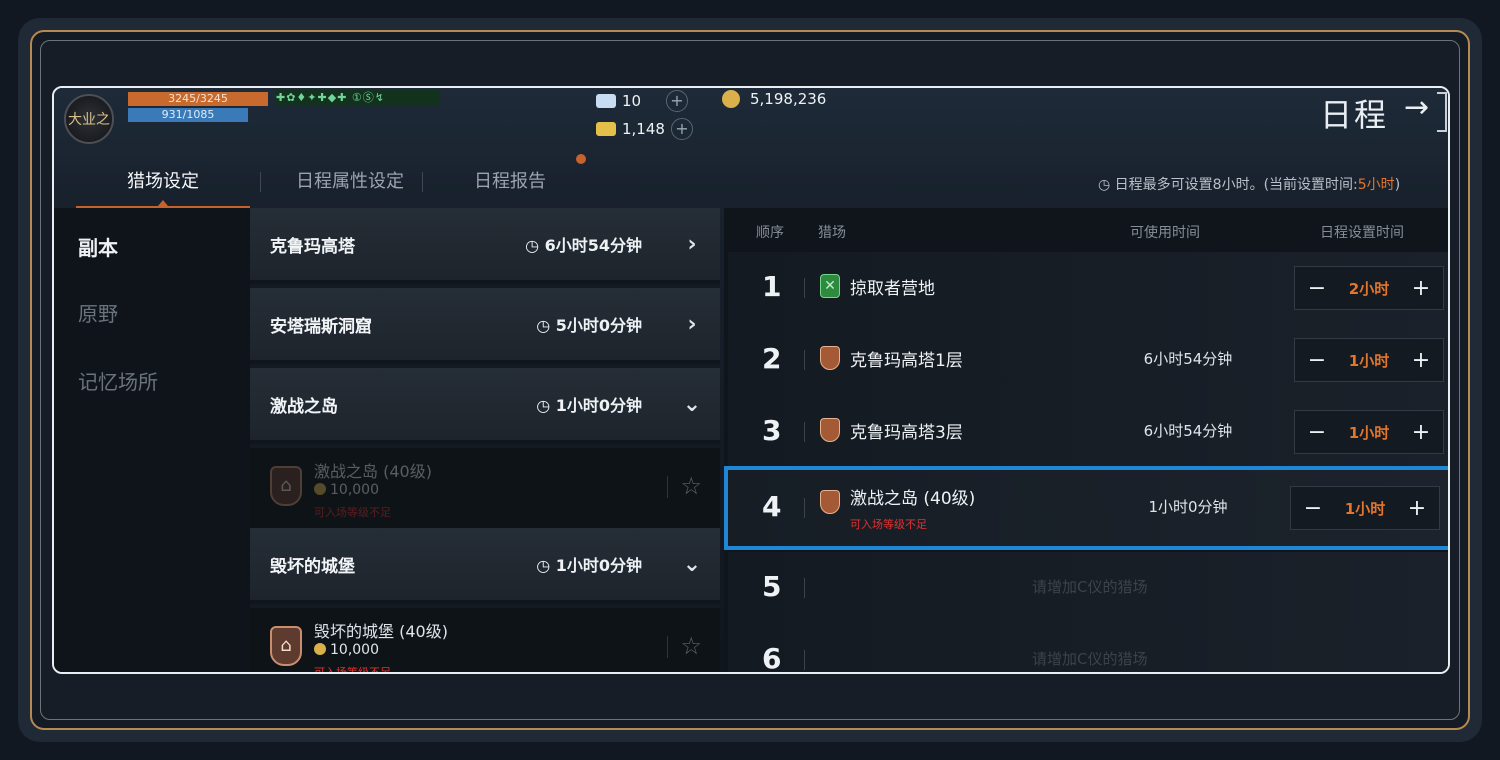  I want to click on clock-icon: ◷, so click(1104, 185).